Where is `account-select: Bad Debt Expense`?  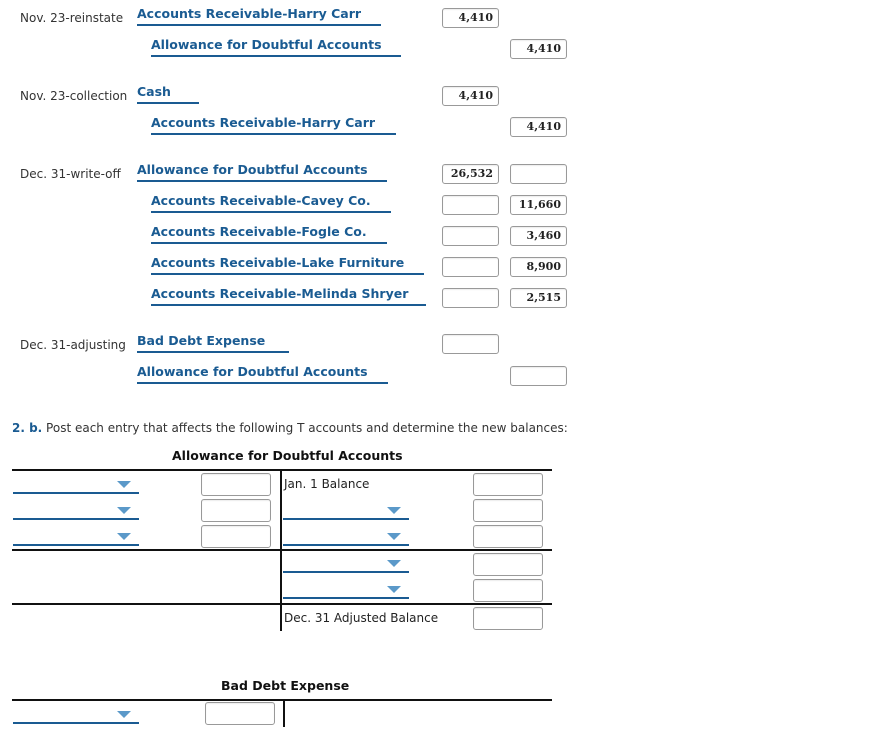 account-select: Bad Debt Expense is located at coordinates (213, 343).